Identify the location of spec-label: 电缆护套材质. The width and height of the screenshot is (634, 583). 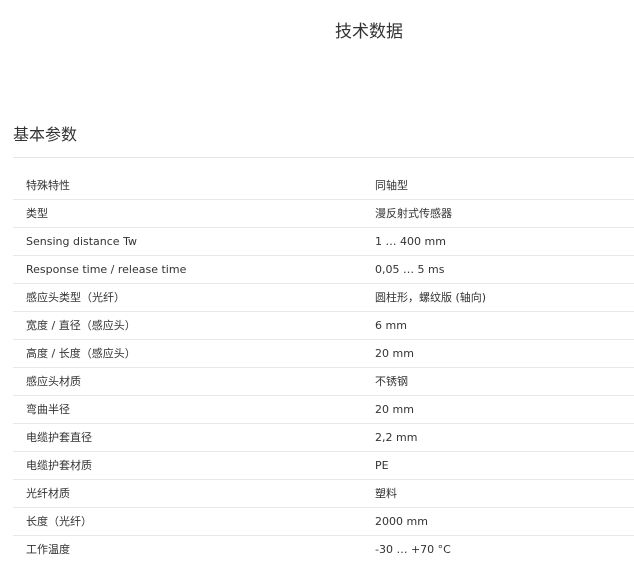
(194, 465).